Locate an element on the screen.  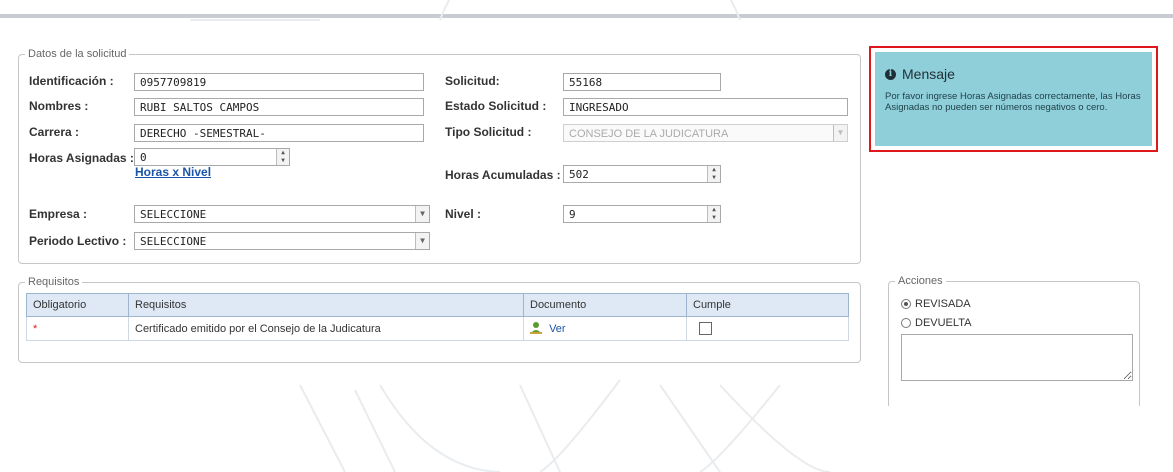
column-header: Obligatorio is located at coordinates (77, 305).